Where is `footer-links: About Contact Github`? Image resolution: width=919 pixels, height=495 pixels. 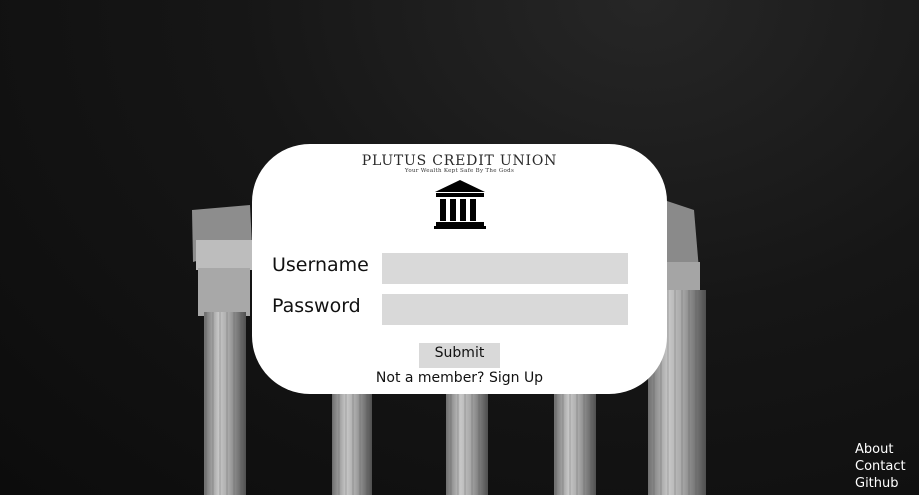 footer-links: About Contact Github is located at coordinates (887, 466).